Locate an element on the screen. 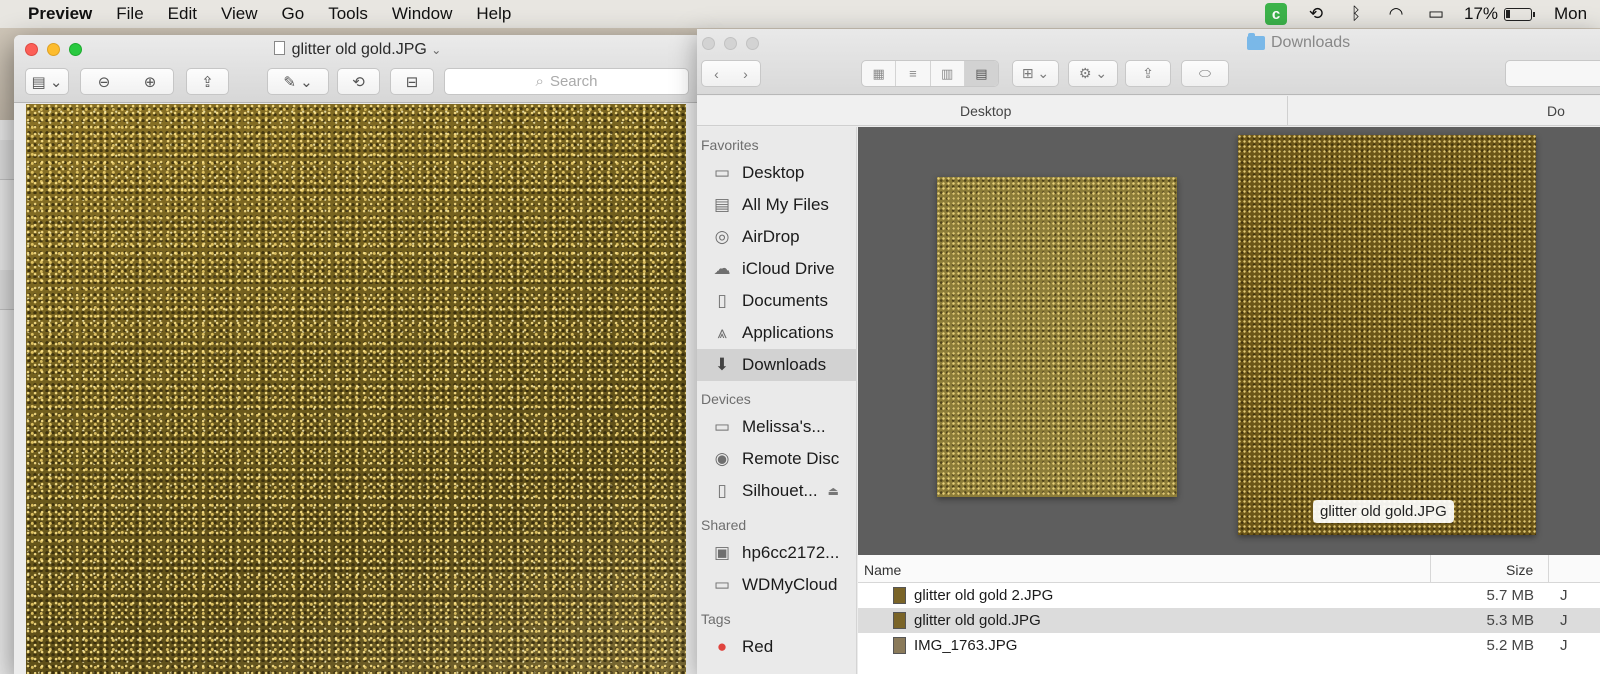 The image size is (1600, 674). zoom-controls: ⊖ ⊕ is located at coordinates (127, 81).